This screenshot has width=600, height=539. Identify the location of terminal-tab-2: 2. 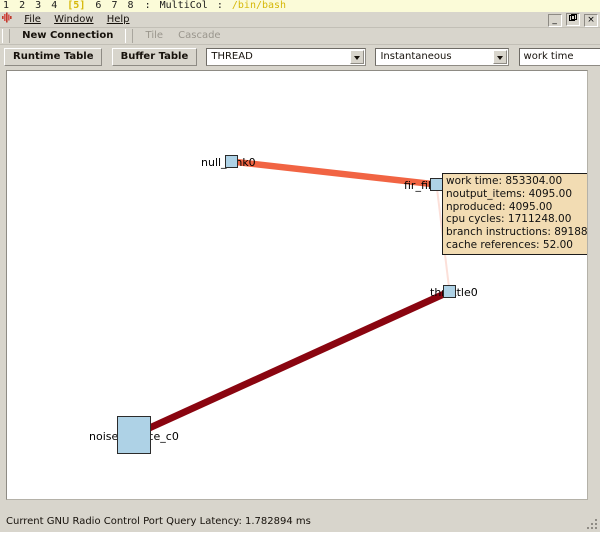
(22, 6).